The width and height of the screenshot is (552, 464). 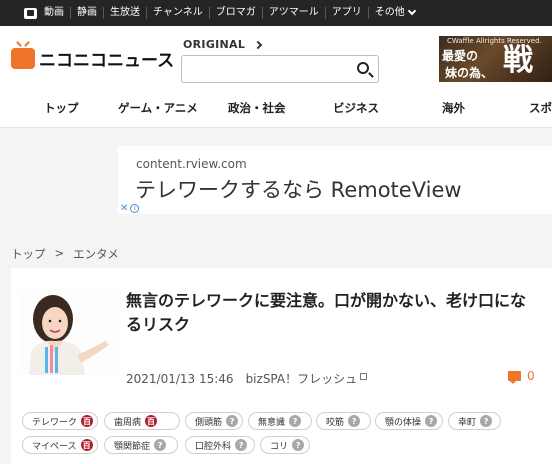 I want to click on chevron-right-icon, so click(x=258, y=44).